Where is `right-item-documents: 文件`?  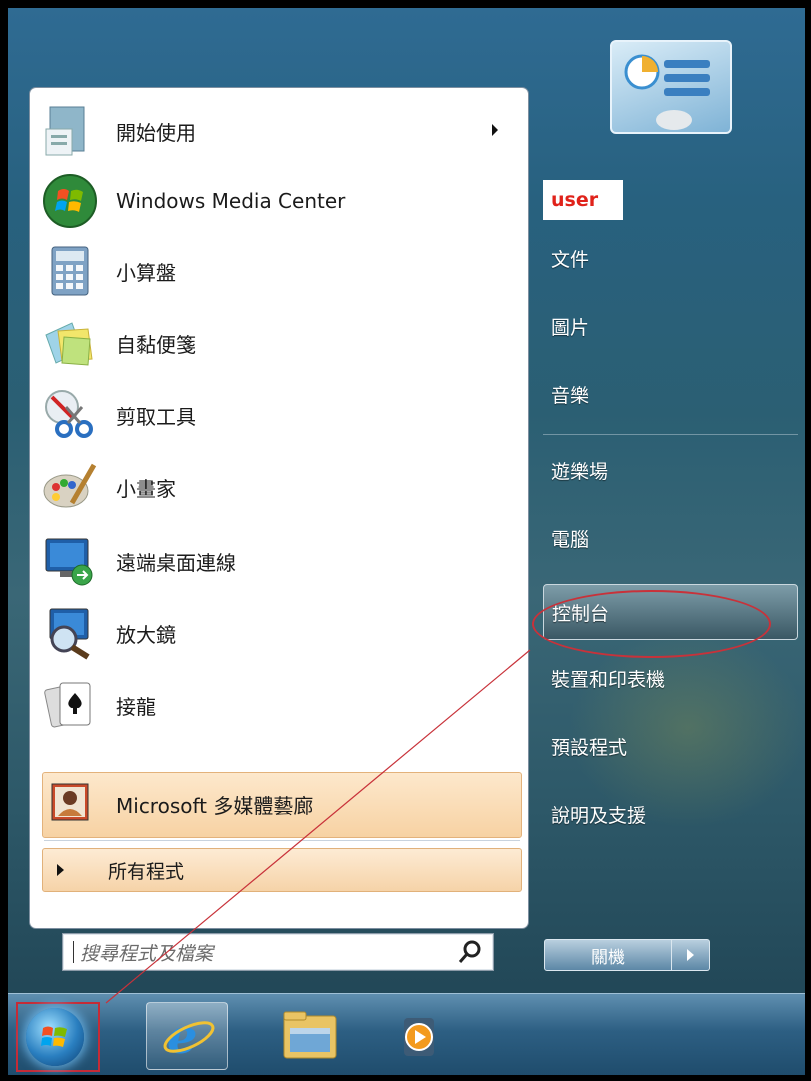
right-item-documents: 文件 is located at coordinates (670, 258).